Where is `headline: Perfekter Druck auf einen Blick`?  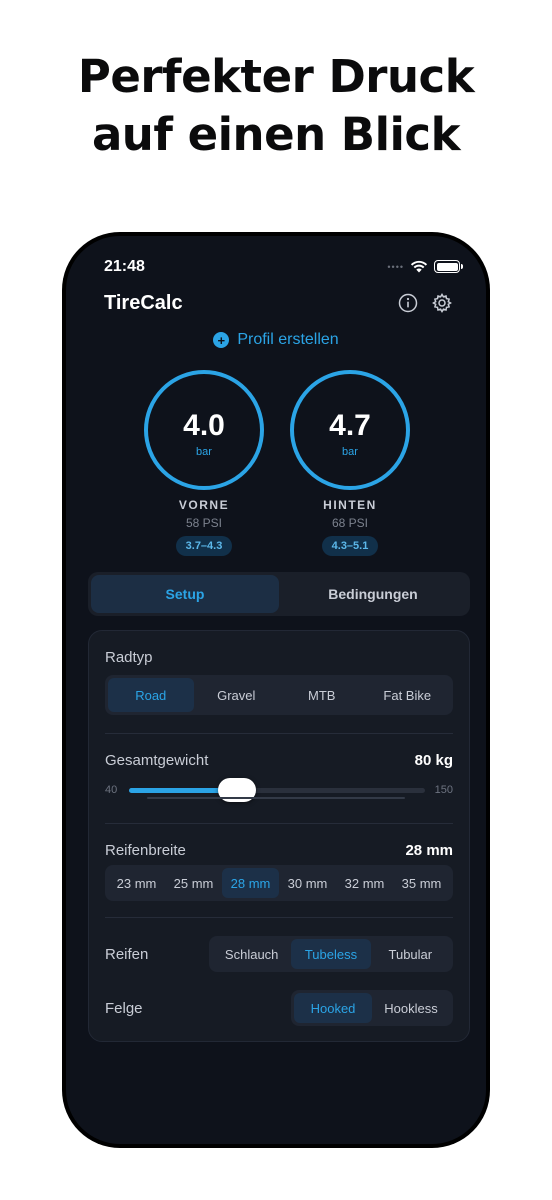 headline: Perfekter Druck auf einen Blick is located at coordinates (276, 106).